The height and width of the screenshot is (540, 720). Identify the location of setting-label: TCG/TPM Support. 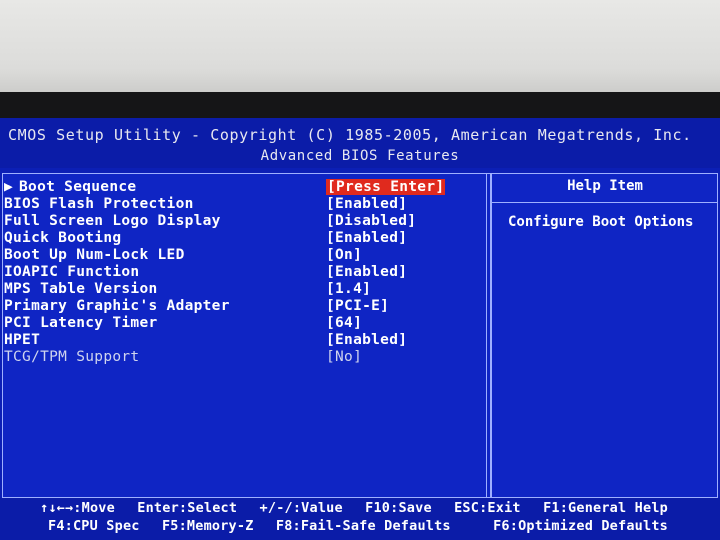
(72, 357).